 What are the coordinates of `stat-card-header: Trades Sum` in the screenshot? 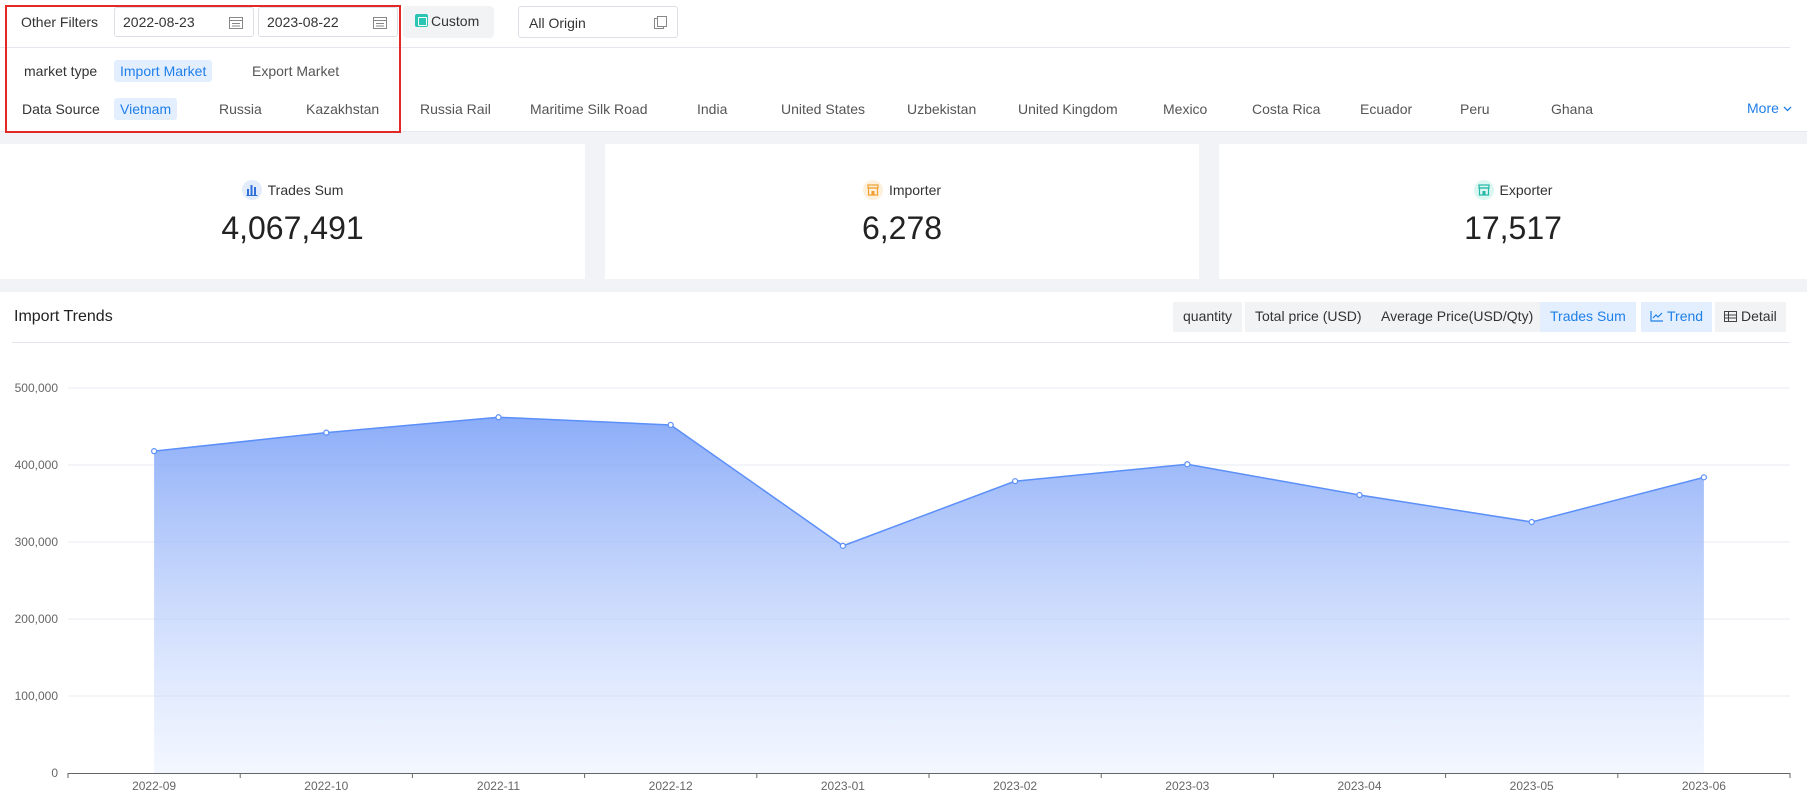 It's located at (292, 190).